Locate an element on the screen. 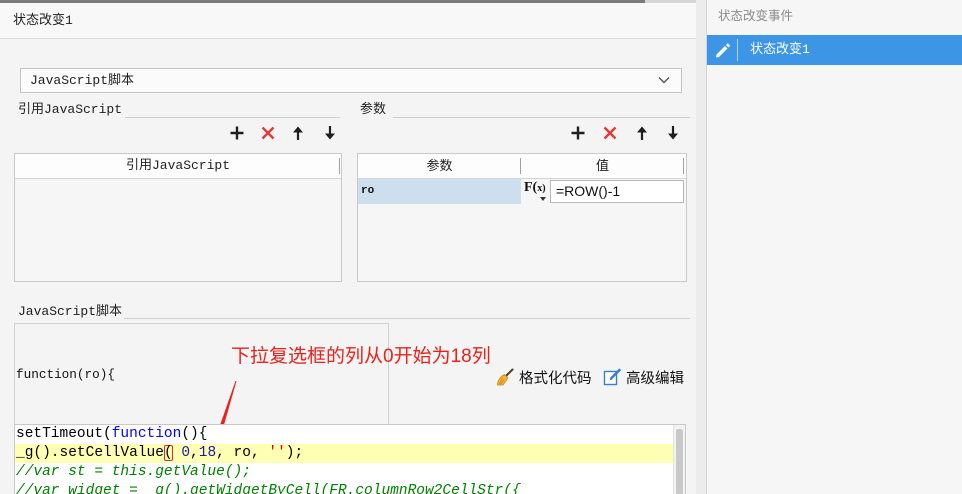  param-add-button is located at coordinates (578, 133).